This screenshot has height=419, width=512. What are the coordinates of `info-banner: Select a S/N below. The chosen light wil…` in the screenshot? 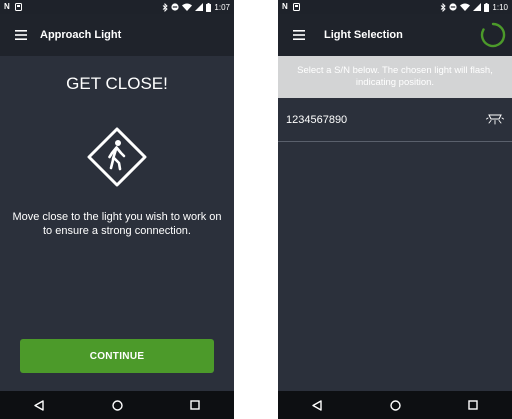 It's located at (395, 77).